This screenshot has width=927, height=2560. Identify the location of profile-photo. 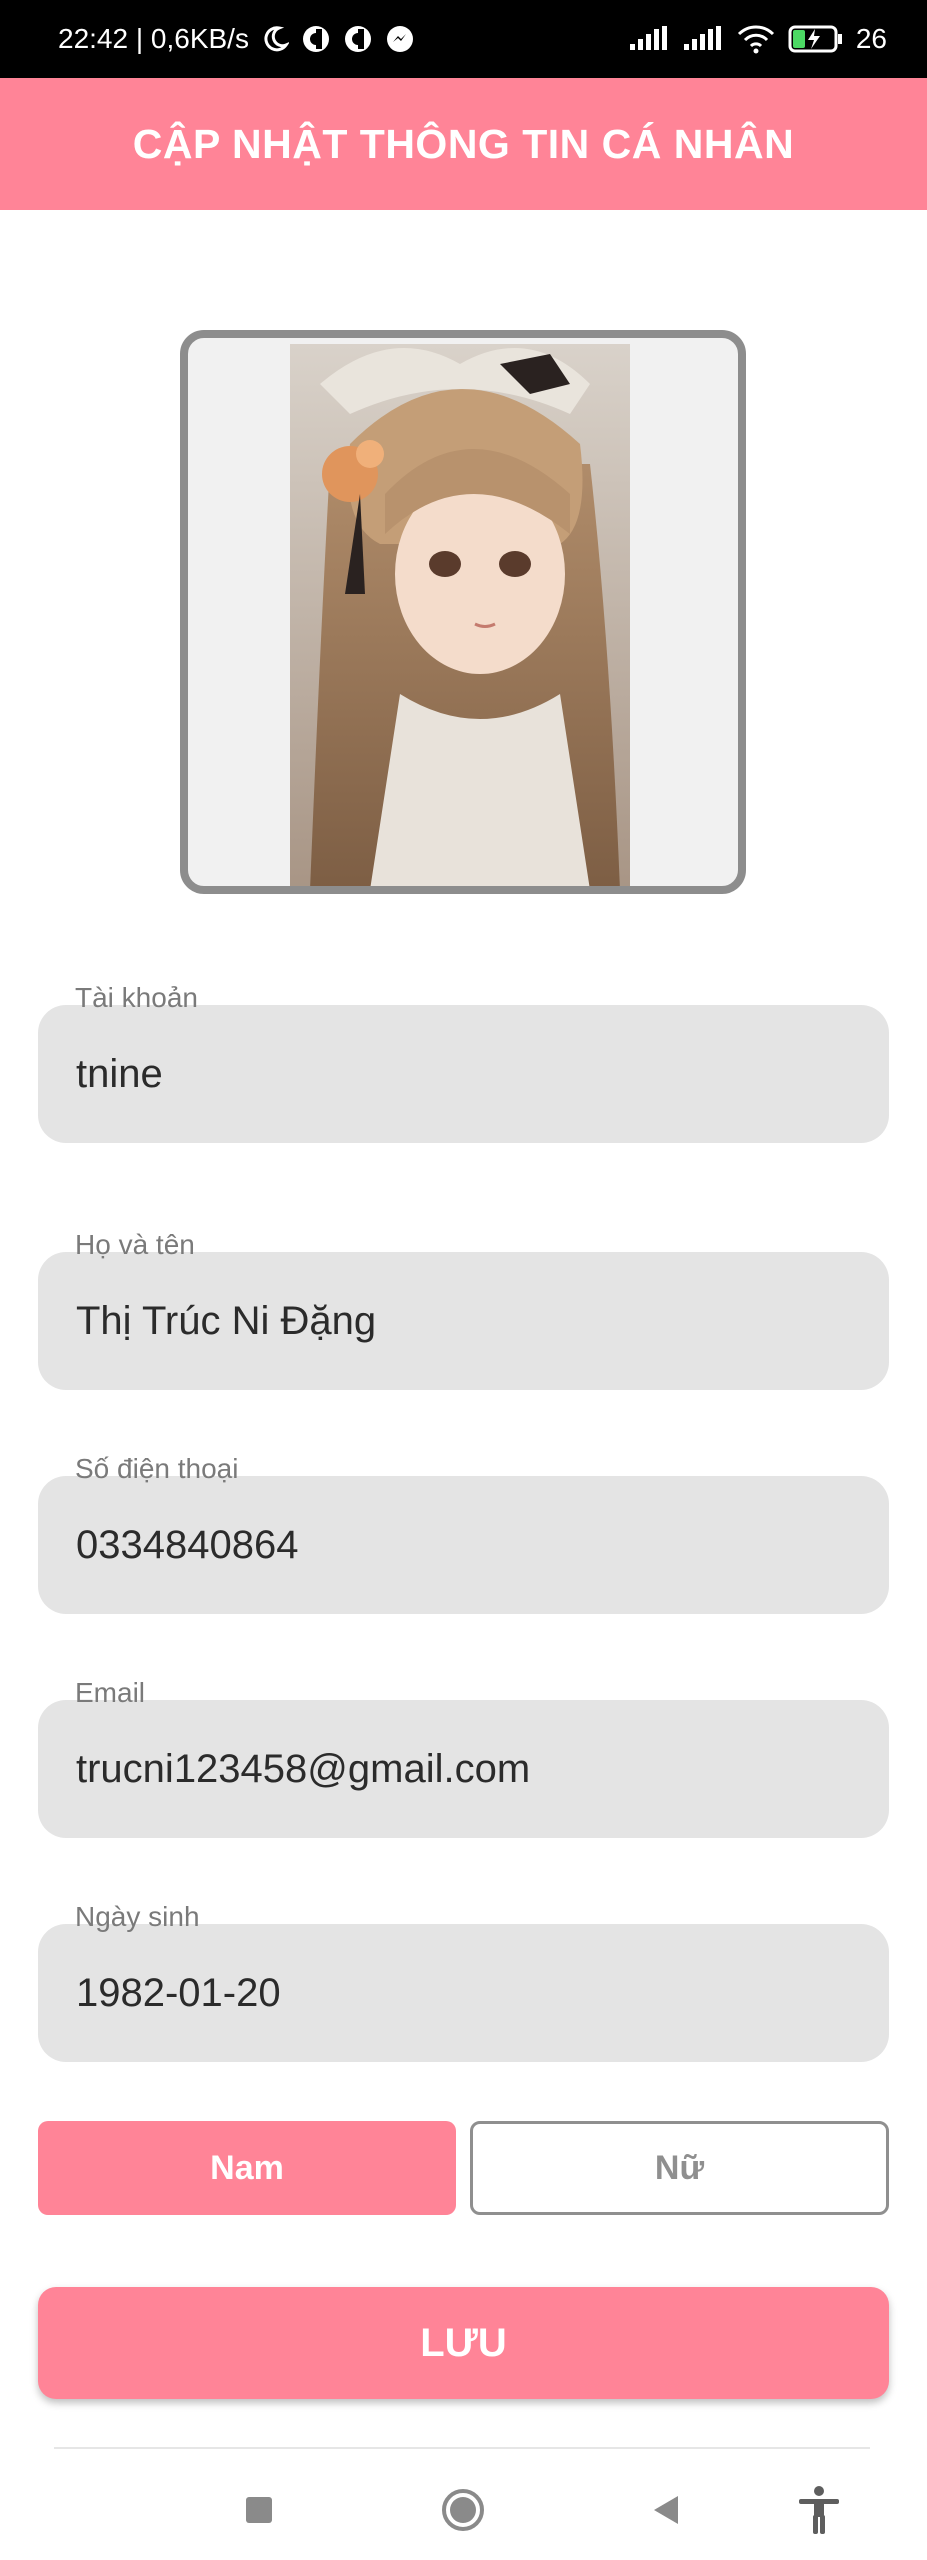
(460, 615).